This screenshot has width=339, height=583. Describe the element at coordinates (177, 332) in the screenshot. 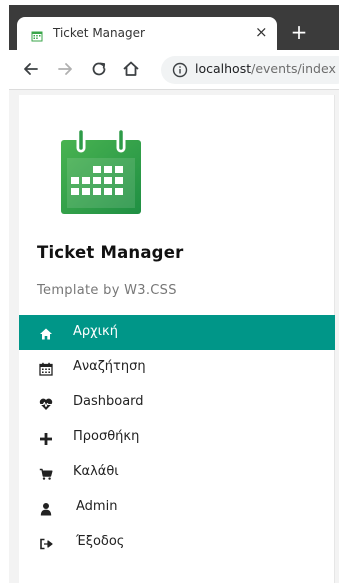

I see `sidebar-item-home: Αρχική` at that location.